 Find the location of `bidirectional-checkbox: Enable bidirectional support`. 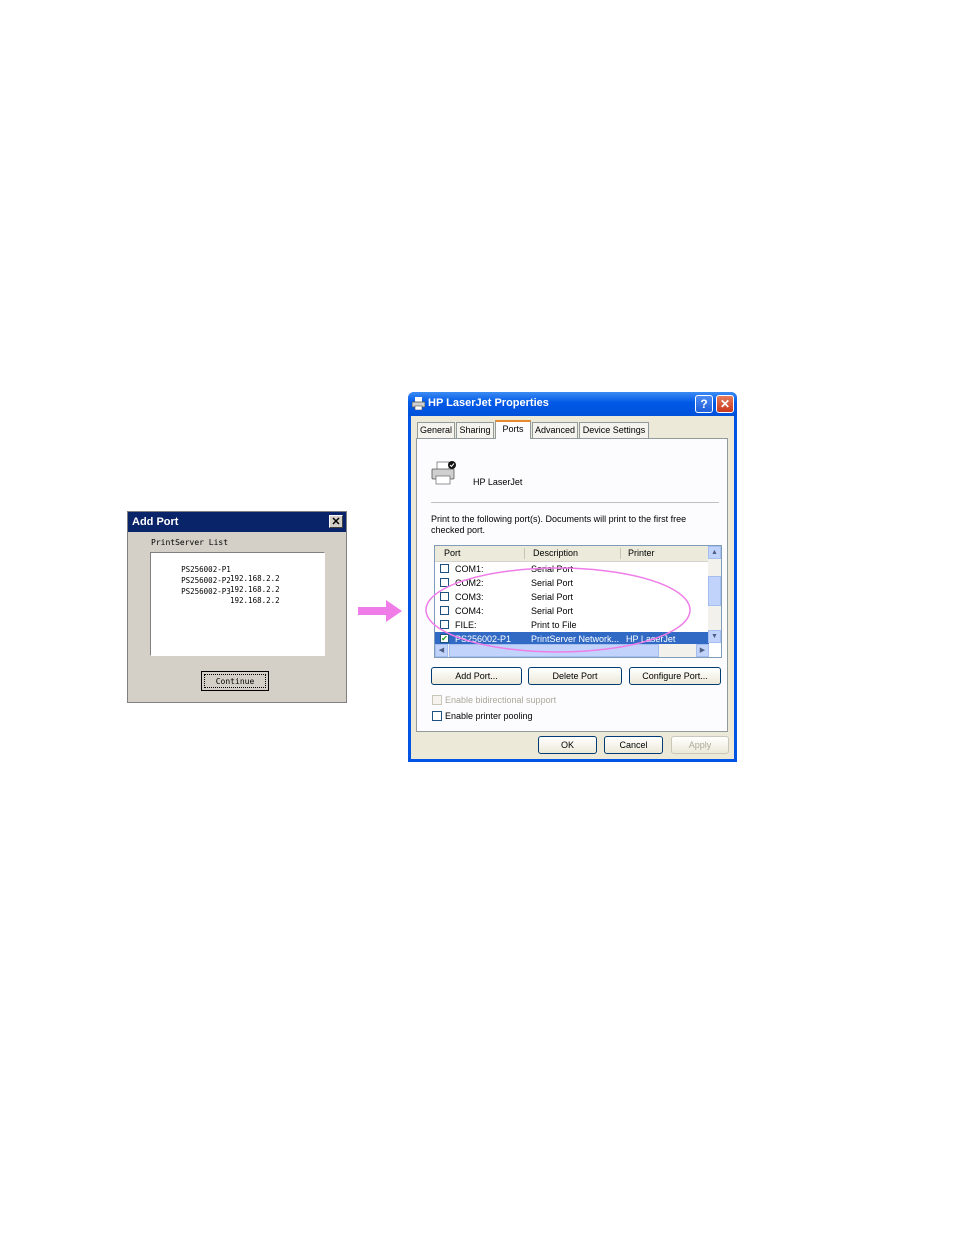

bidirectional-checkbox: Enable bidirectional support is located at coordinates (494, 700).